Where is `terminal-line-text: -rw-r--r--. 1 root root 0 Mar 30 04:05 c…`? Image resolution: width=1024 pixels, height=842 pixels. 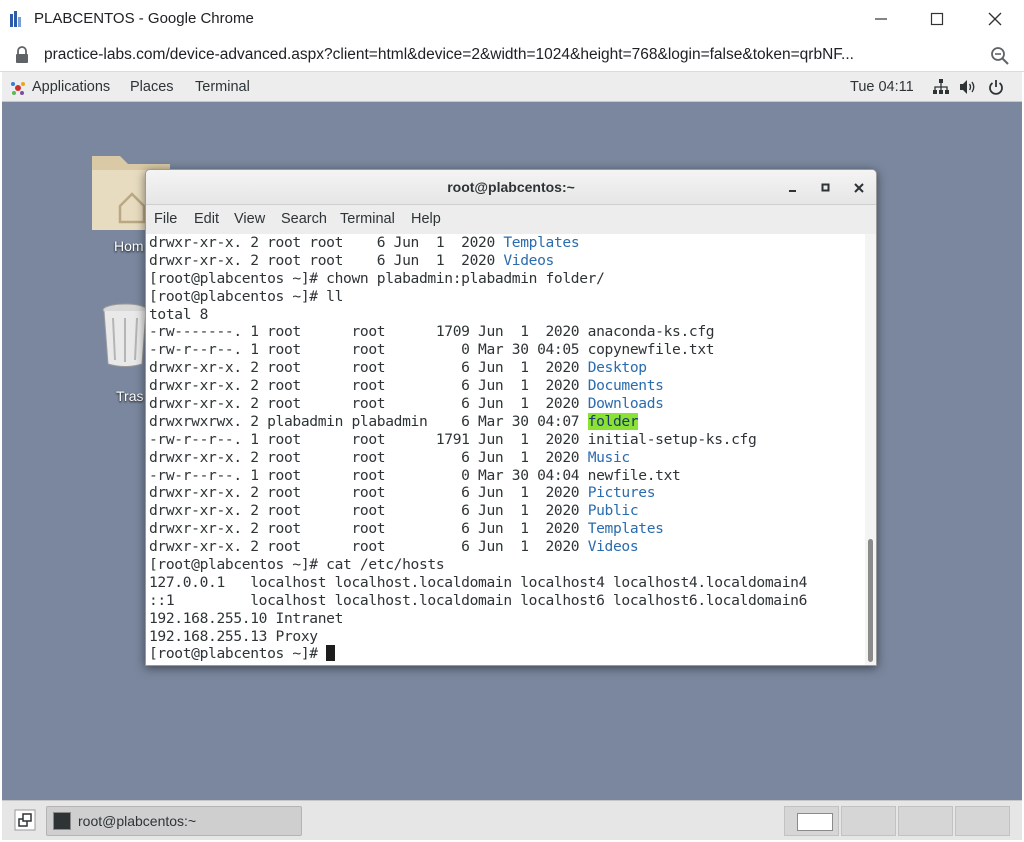
terminal-line-text: -rw-r--r--. 1 root root 0 Mar 30 04:05 c… is located at coordinates (432, 350).